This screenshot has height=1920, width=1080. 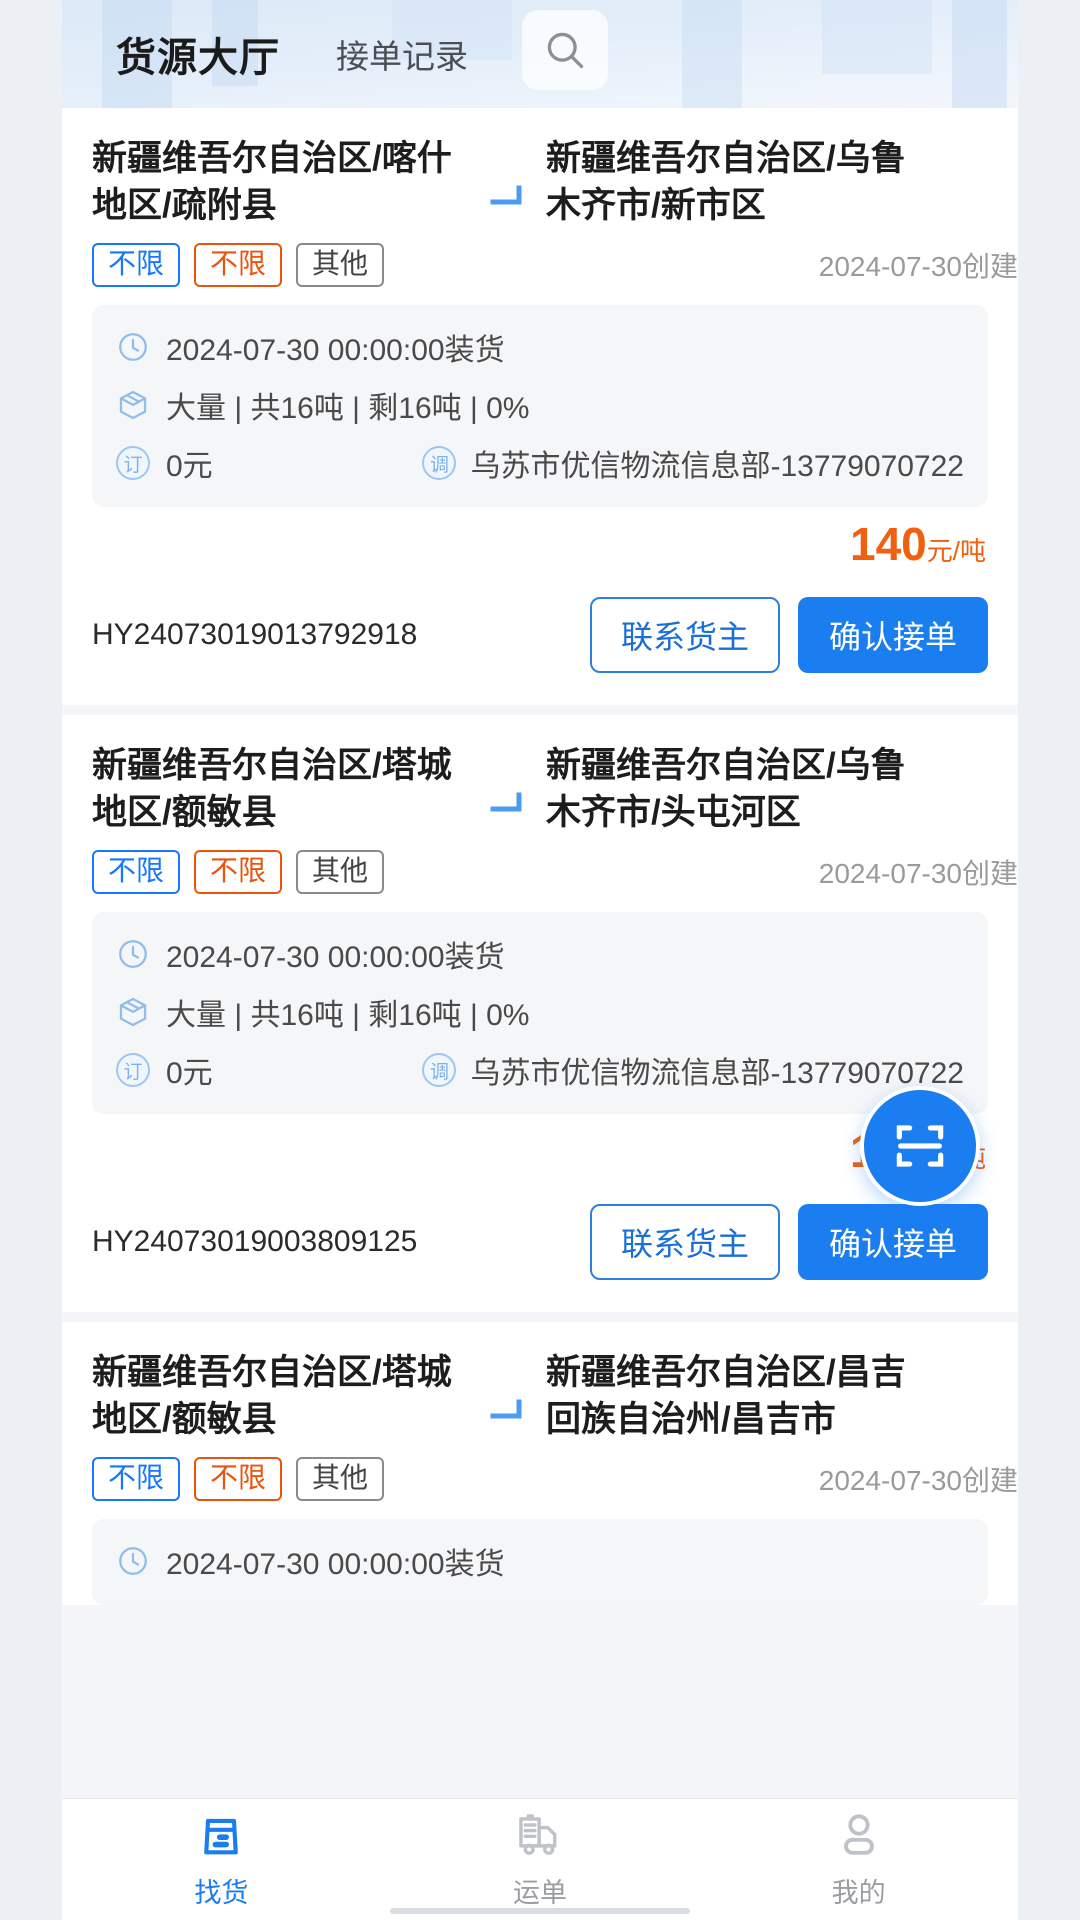 I want to click on app-header: 货源大厅 接单记录, so click(x=540, y=54).